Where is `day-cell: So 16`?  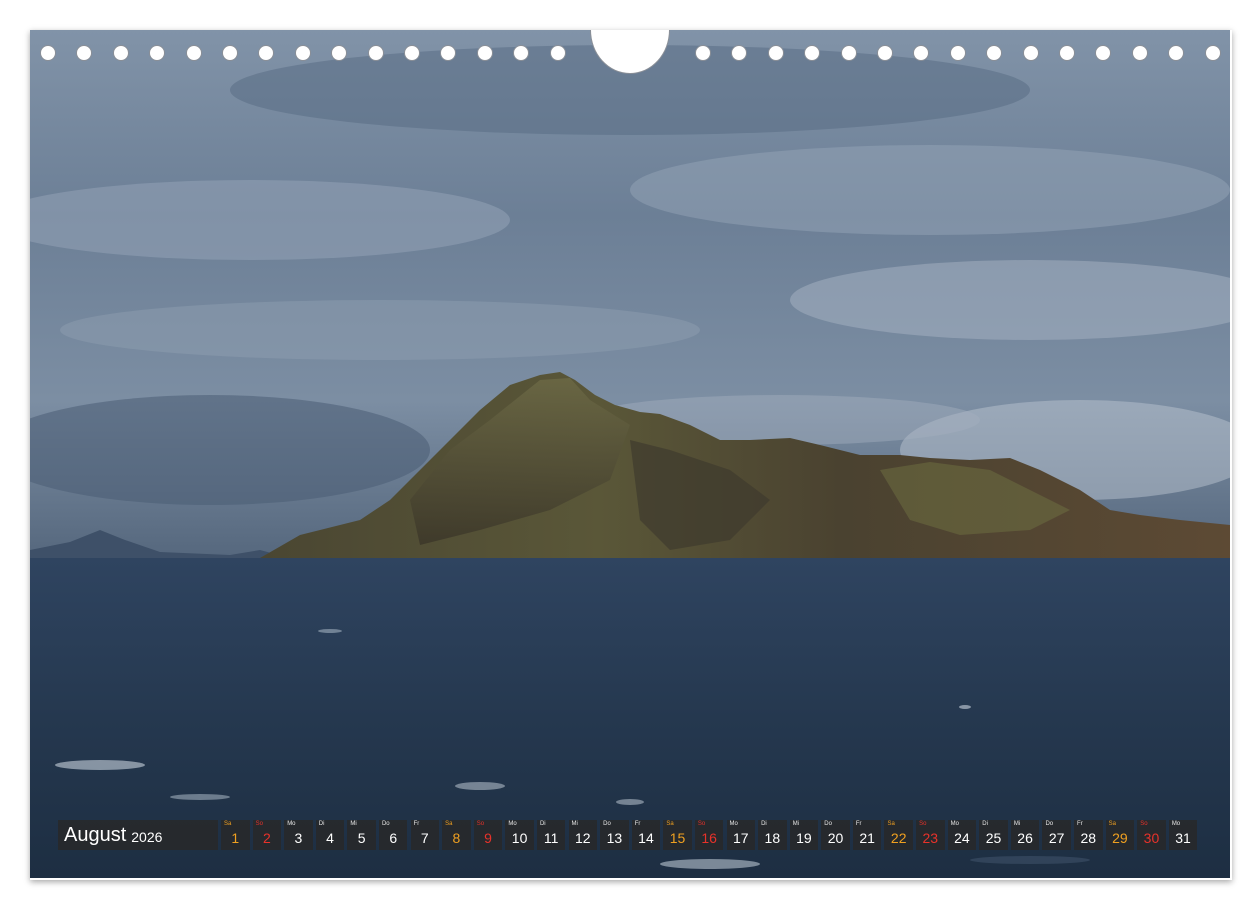
day-cell: So 16 is located at coordinates (709, 835).